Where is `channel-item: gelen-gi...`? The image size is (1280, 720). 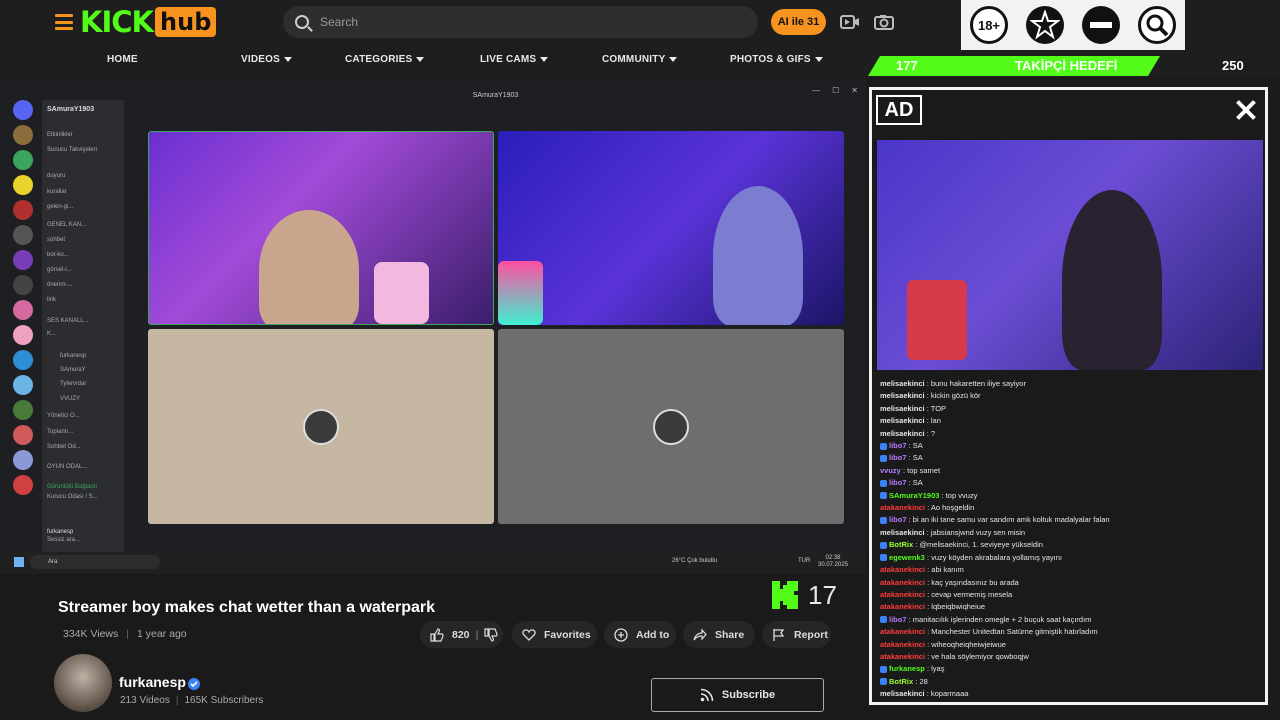 channel-item: gelen-gi... is located at coordinates (60, 207).